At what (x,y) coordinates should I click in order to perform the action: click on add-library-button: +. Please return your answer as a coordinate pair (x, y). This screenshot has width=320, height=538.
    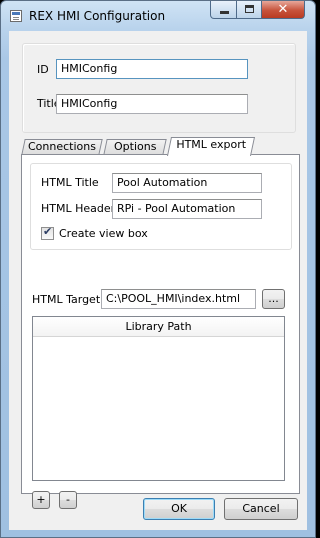
    Looking at the image, I should click on (41, 500).